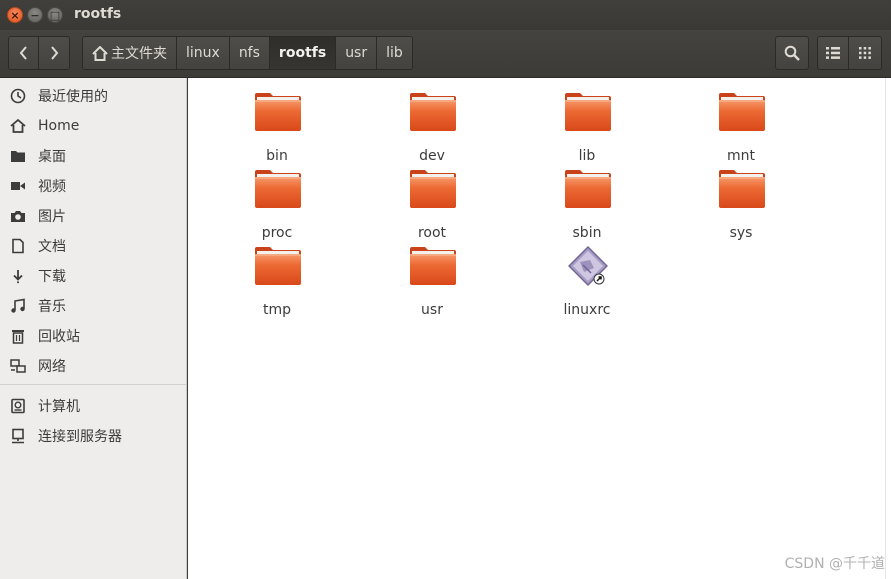 The height and width of the screenshot is (579, 891). What do you see at coordinates (588, 266) in the screenshot?
I see `executable-link-icon` at bounding box center [588, 266].